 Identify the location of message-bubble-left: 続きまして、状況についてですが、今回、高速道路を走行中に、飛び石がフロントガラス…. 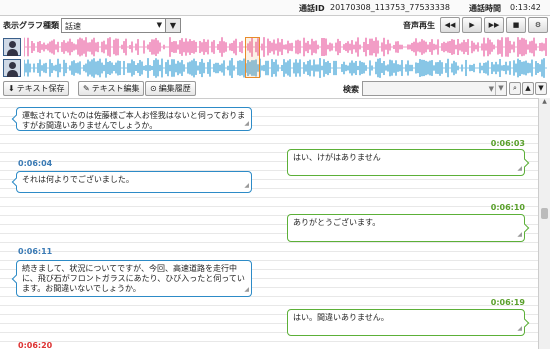
(131, 278).